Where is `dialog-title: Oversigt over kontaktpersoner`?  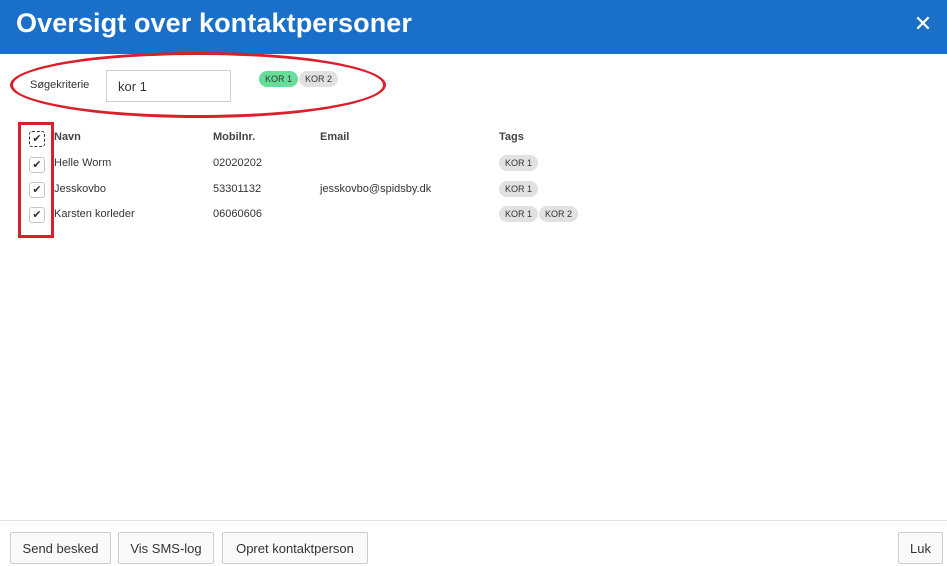
dialog-title: Oversigt over kontaktpersoner is located at coordinates (214, 23).